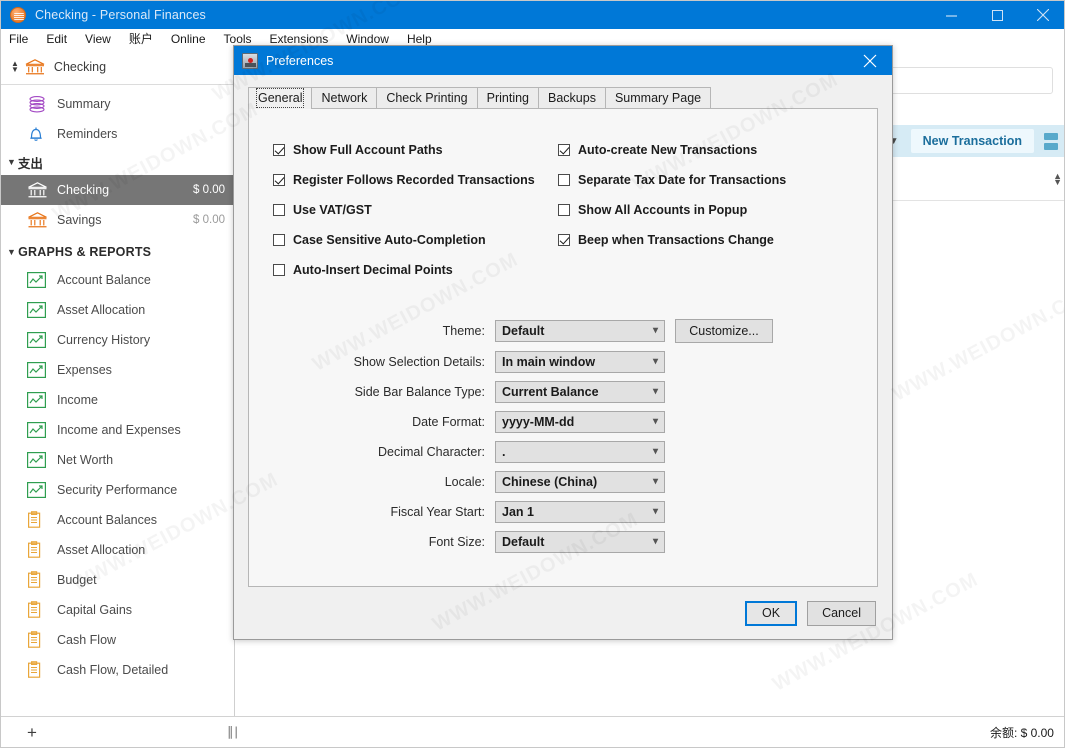  What do you see at coordinates (101, 550) in the screenshot?
I see `sidebar-item-label: Asset Allocation` at bounding box center [101, 550].